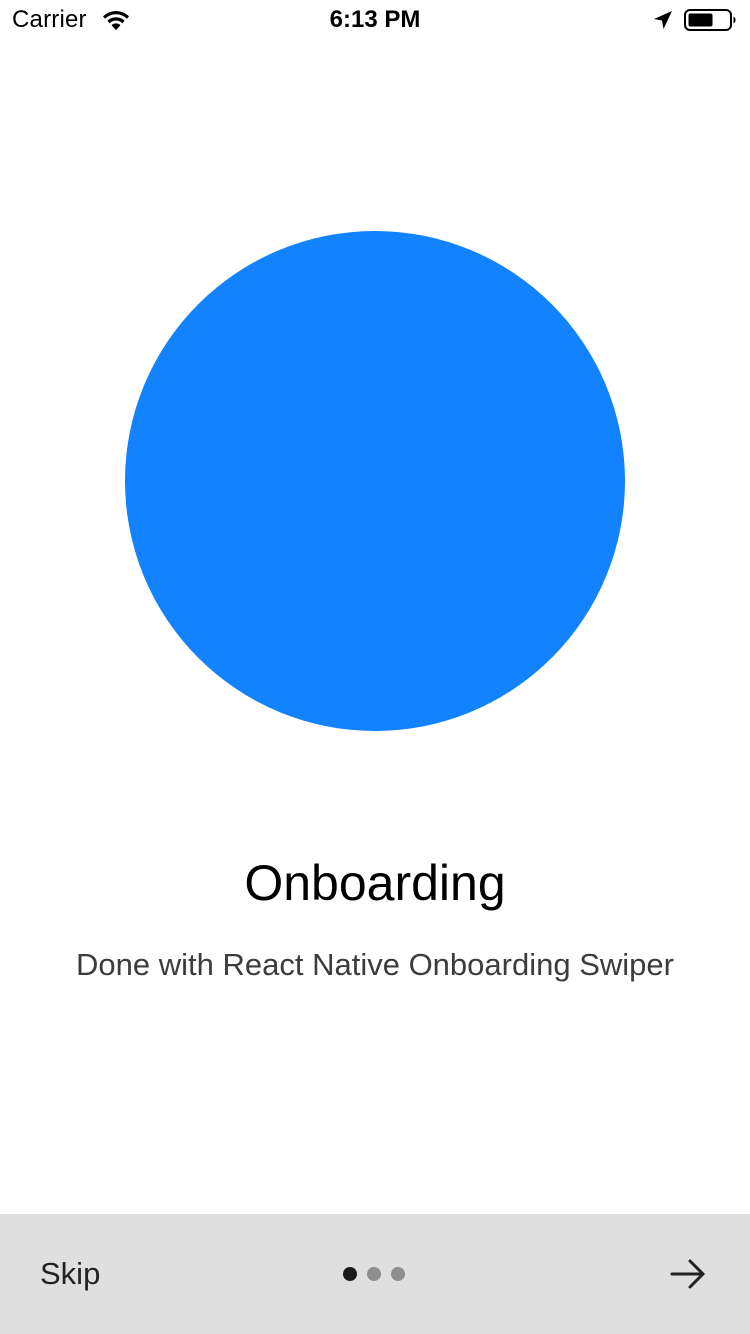 This screenshot has width=750, height=1334. I want to click on page-subtitle: Done with React Native Onboarding Swiper, so click(375, 964).